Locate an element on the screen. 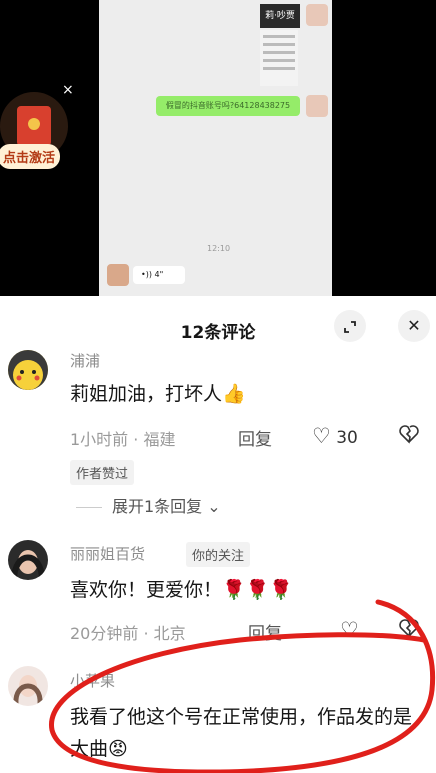 The image size is (436, 773). collapse-icon is located at coordinates (350, 326).